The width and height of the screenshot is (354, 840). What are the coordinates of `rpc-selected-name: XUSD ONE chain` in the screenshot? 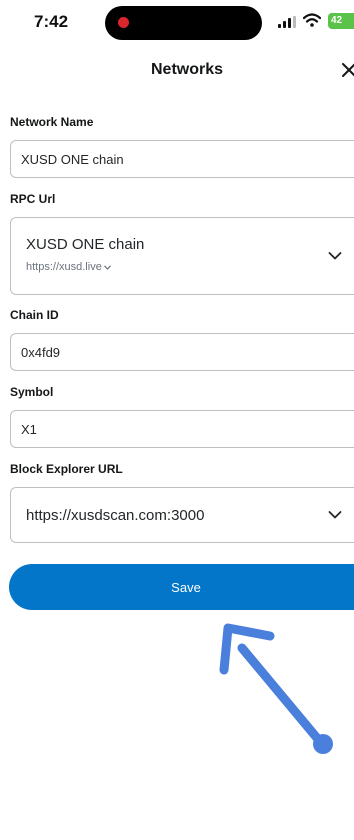 It's located at (85, 244).